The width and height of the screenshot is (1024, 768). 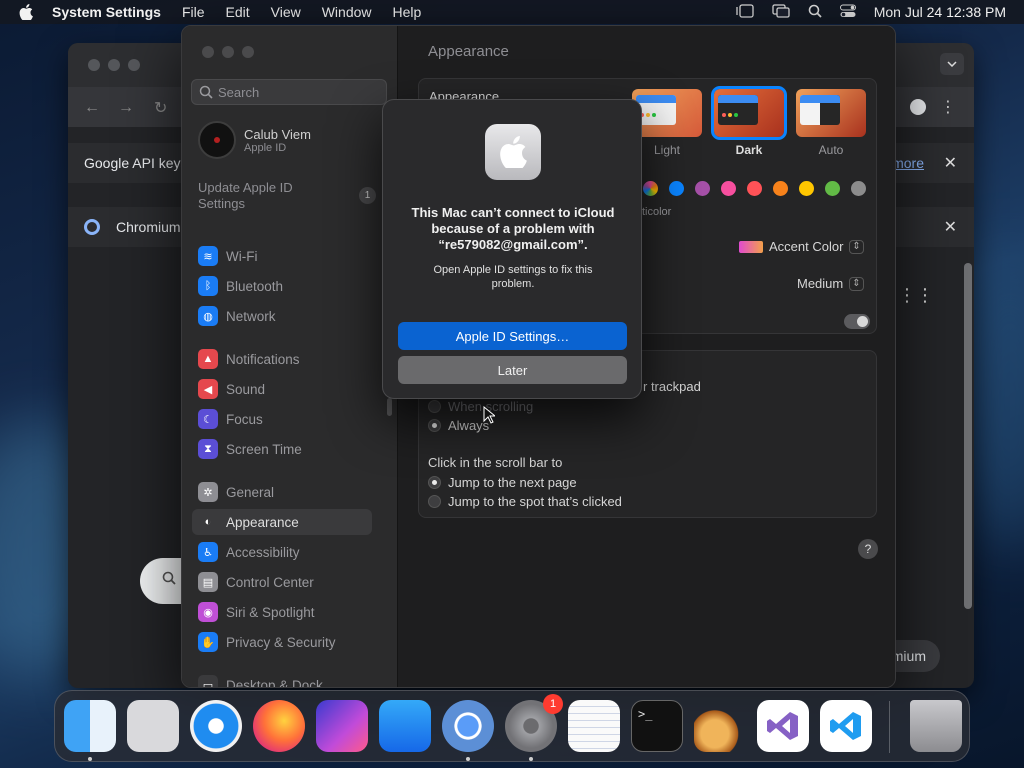 I want to click on update-apple-id-item: Update Apple ID Settings 1, so click(x=288, y=196).